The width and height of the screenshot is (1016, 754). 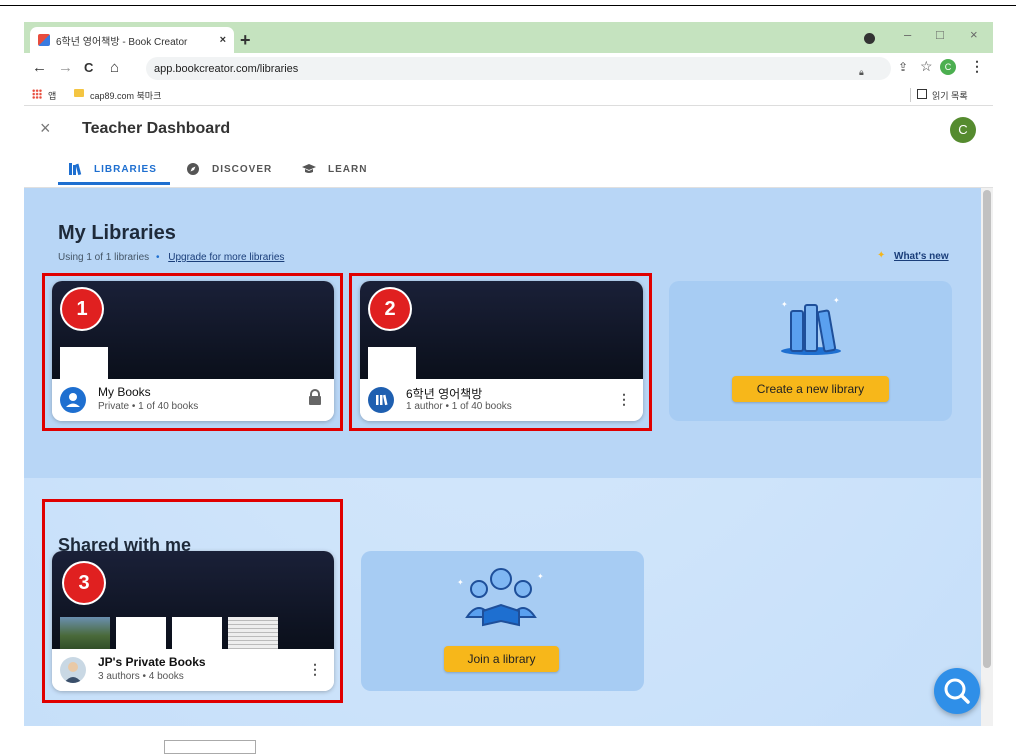 I want to click on browser-tab: 6학년 영어책방 - Book Creator ×, so click(x=132, y=40).